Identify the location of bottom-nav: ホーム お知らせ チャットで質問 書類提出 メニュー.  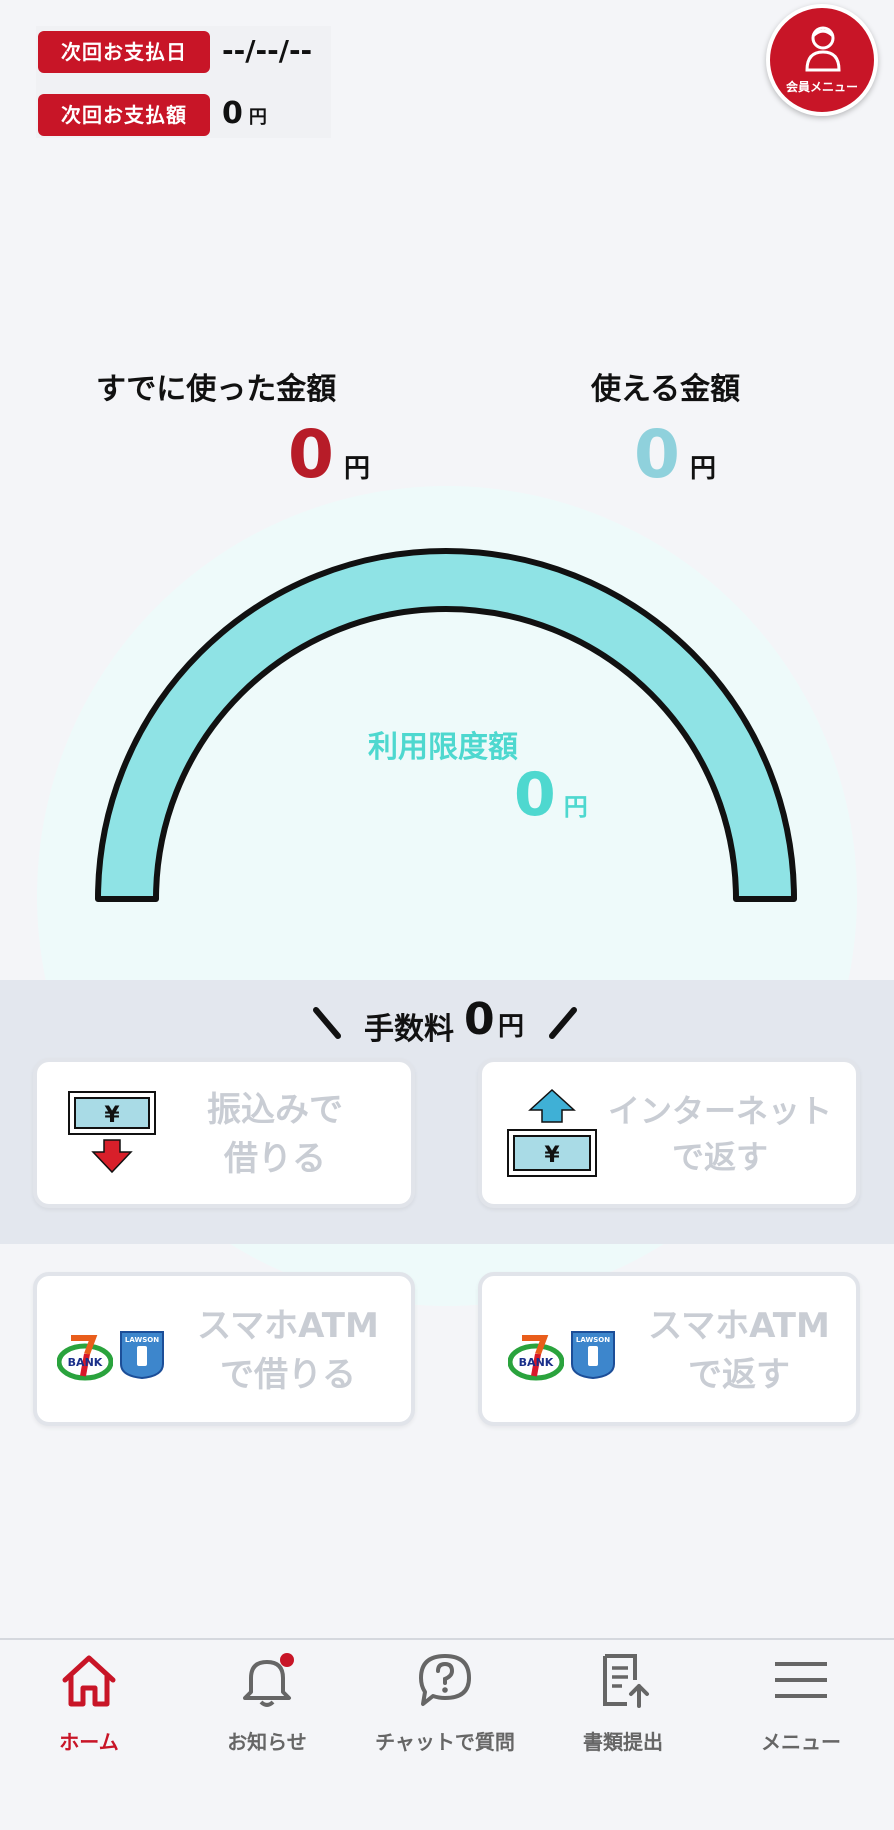
(447, 1734).